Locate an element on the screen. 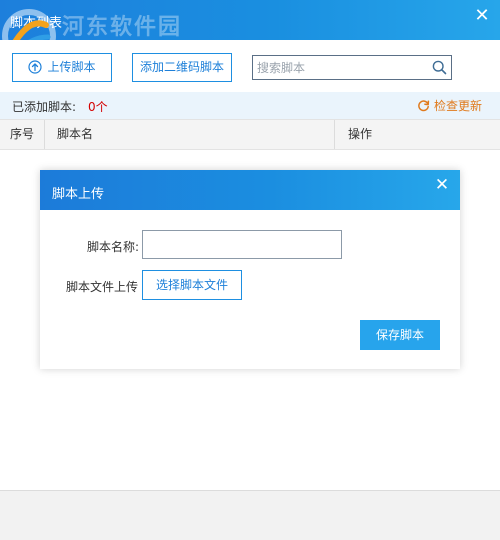 The width and height of the screenshot is (500, 540). upload-script-label: 上传脚本 is located at coordinates (71, 67).